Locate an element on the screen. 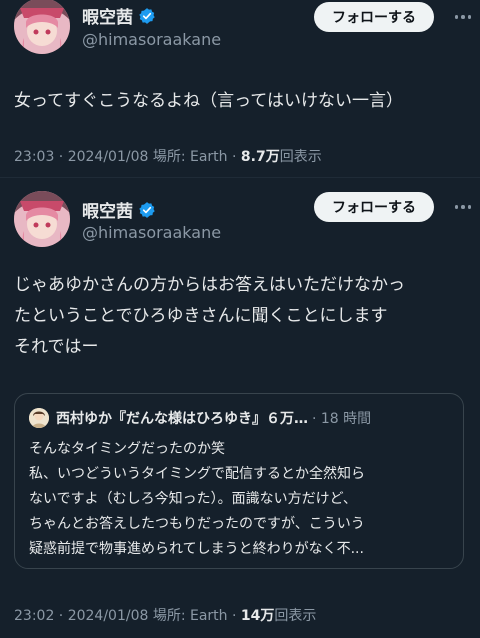  quoted-tweet-header: 西村ゆか『だんな様はひろゆき』６万… · 18 時間 is located at coordinates (200, 418).